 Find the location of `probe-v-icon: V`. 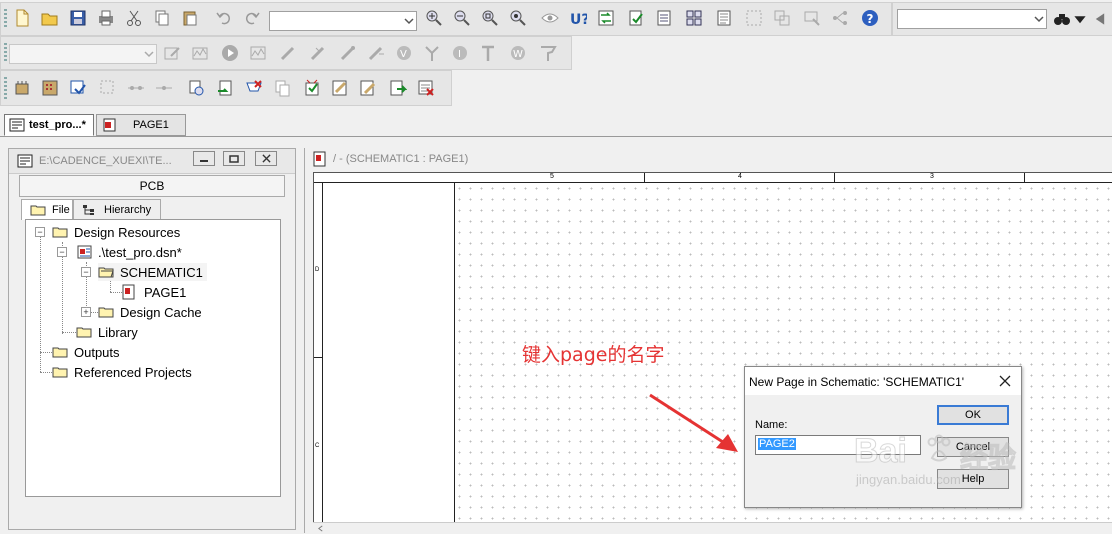

probe-v-icon: V is located at coordinates (404, 53).